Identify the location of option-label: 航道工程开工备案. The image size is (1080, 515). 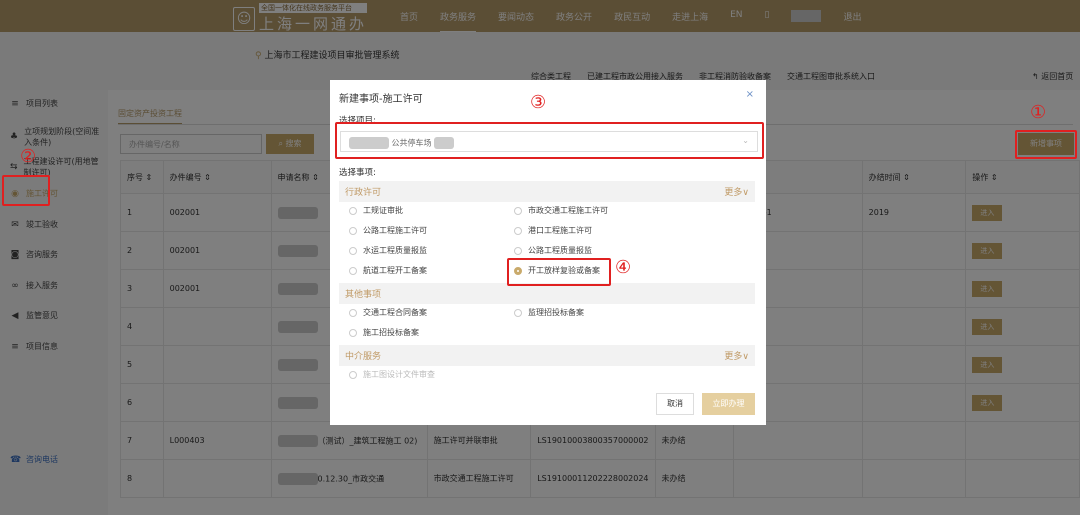
(395, 270).